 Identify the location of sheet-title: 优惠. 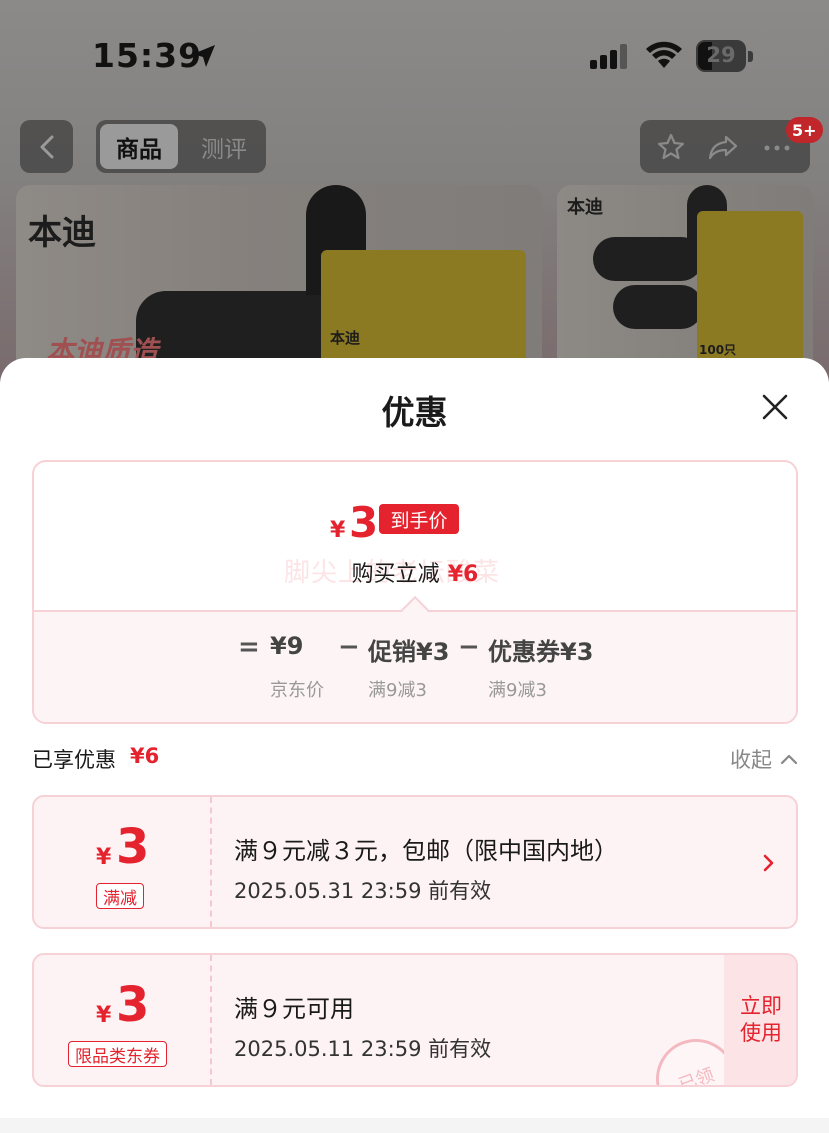
(414, 412).